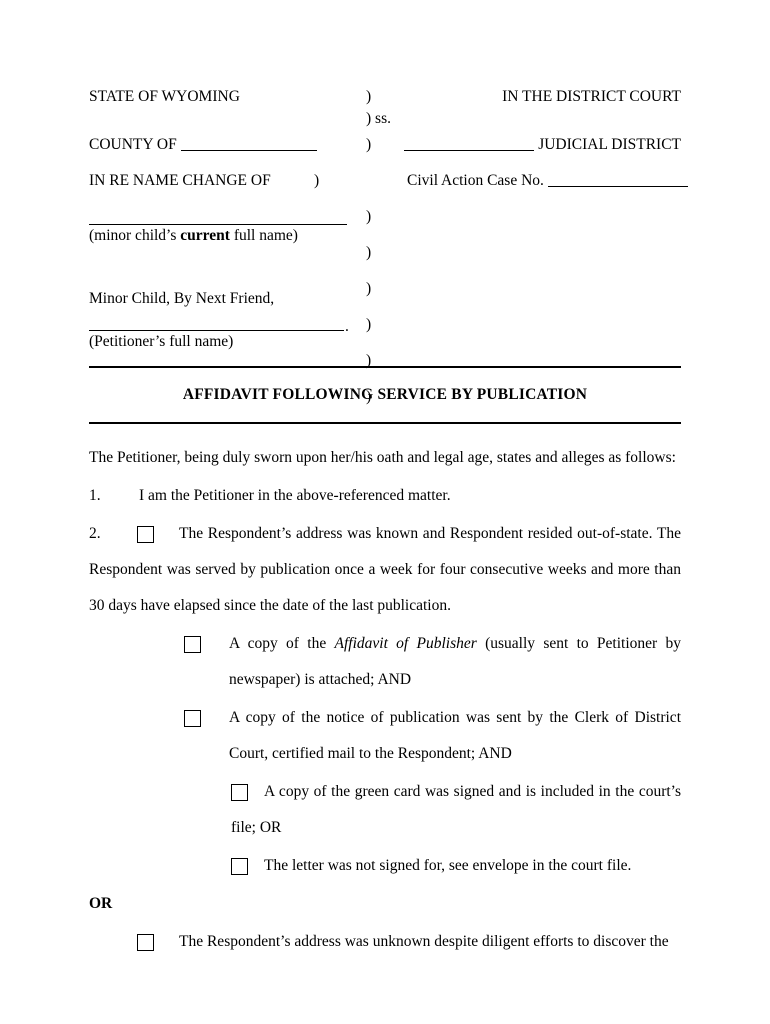 The image size is (770, 1024). What do you see at coordinates (216, 330) in the screenshot?
I see `petitioner-blank-line` at bounding box center [216, 330].